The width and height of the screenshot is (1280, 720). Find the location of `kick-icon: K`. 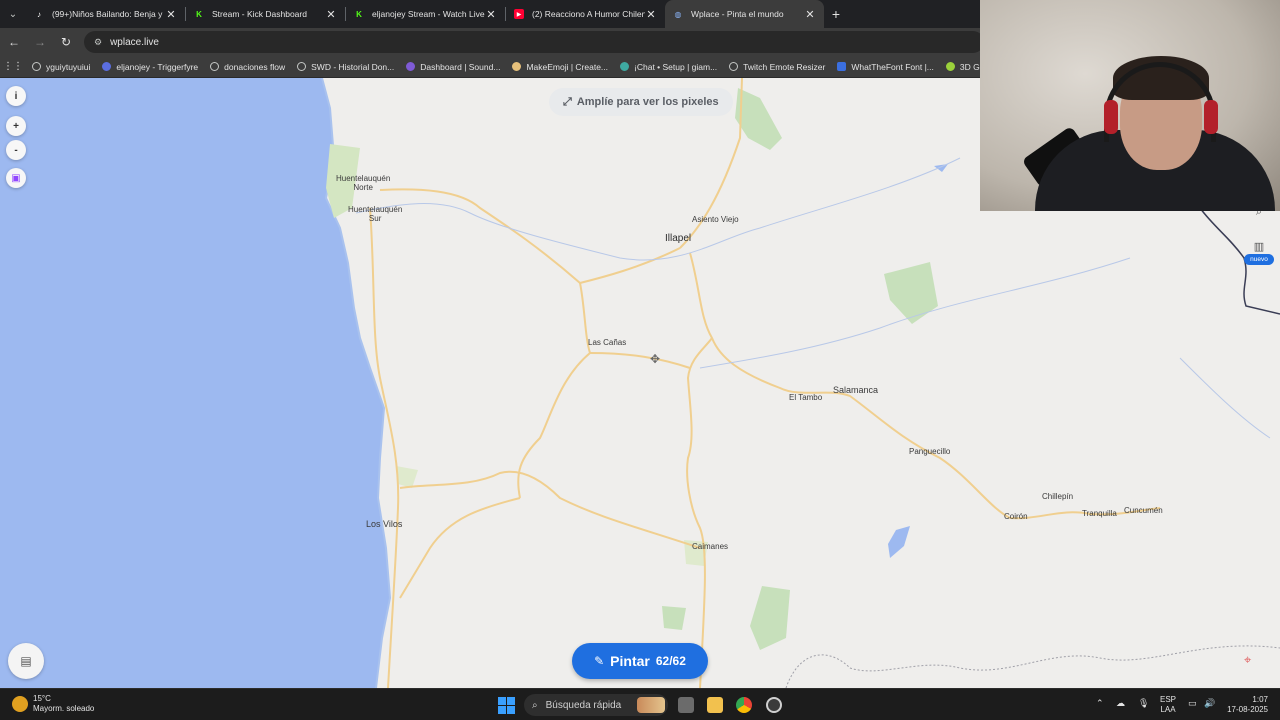

kick-icon: K is located at coordinates (359, 14).